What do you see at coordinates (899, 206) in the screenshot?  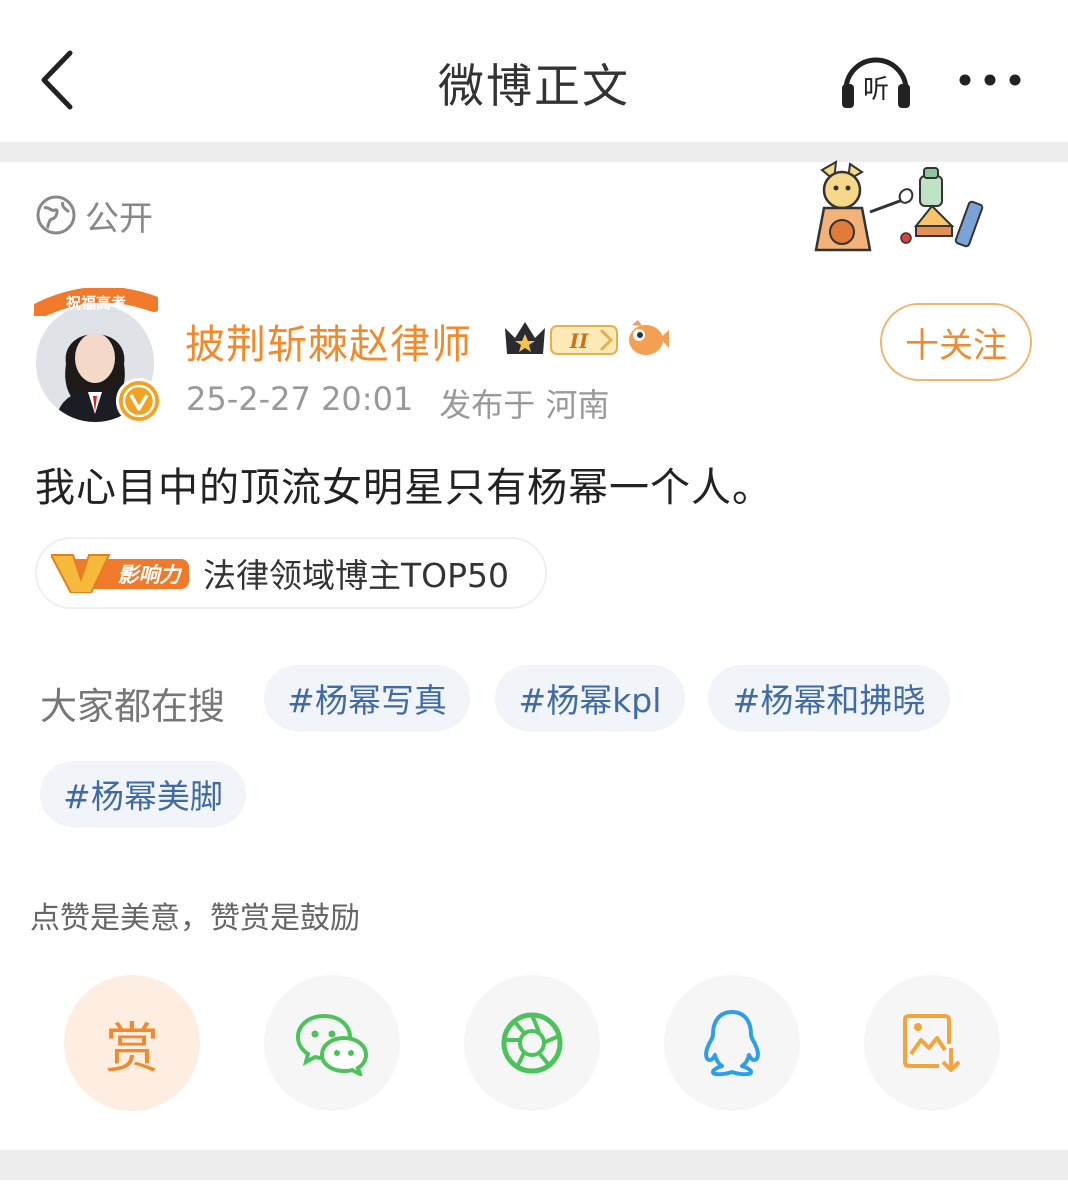 I see `mascot-illustration` at bounding box center [899, 206].